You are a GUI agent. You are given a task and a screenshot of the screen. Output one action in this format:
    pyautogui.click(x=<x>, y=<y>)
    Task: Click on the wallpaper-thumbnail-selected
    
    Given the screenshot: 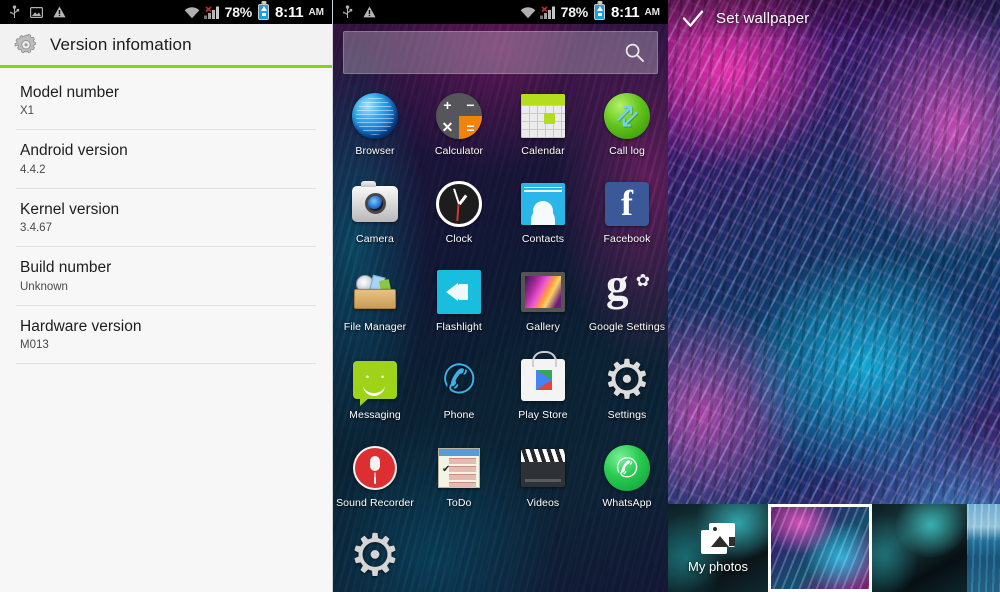 What is the action you would take?
    pyautogui.click(x=820, y=548)
    